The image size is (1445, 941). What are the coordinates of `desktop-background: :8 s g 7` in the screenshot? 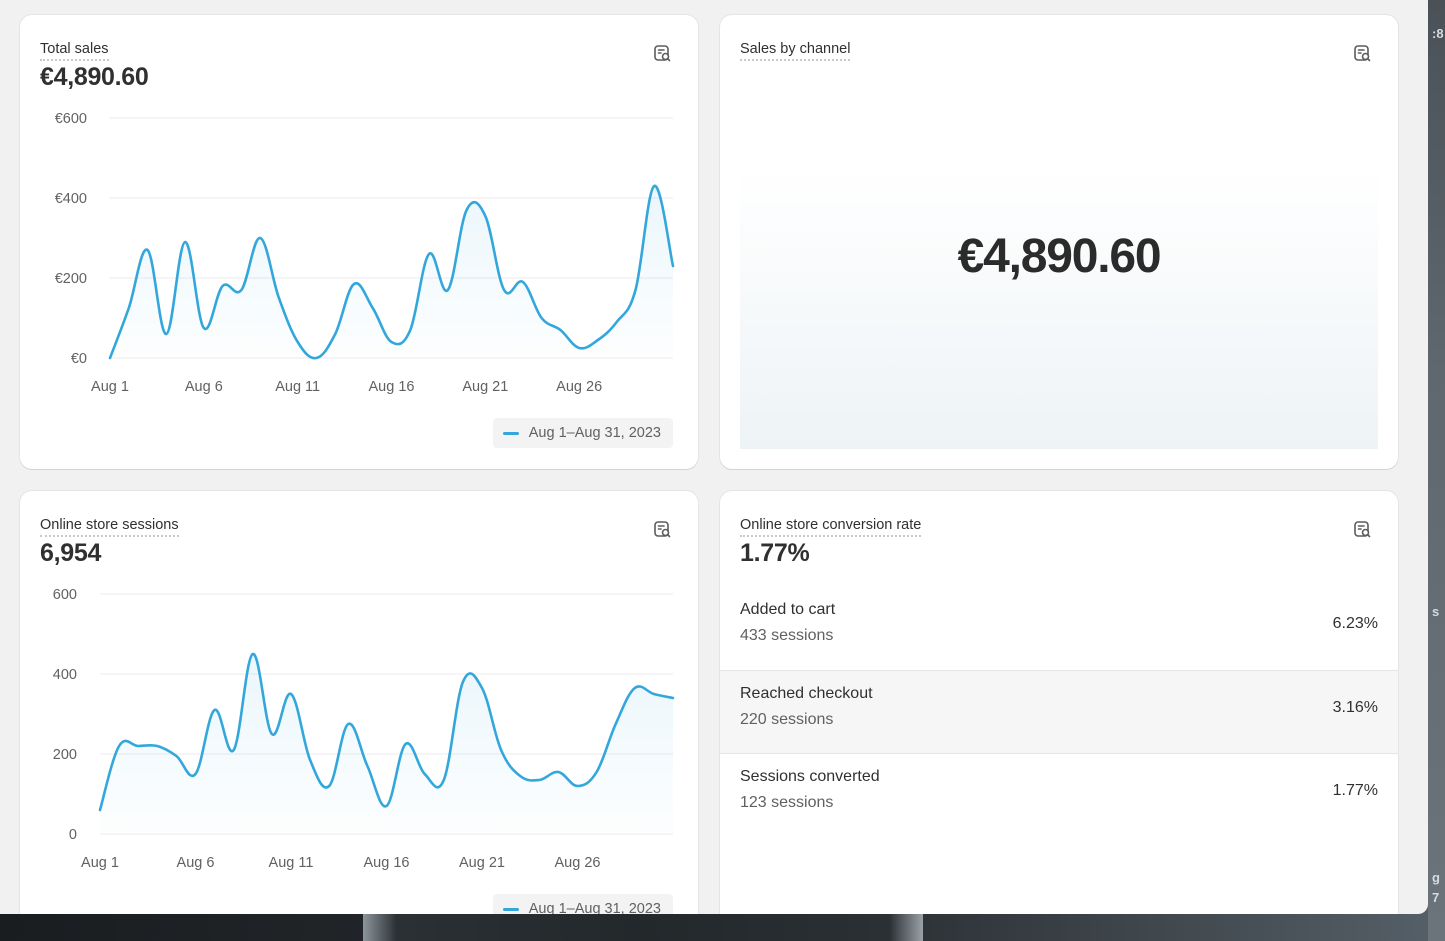 It's located at (1436, 470).